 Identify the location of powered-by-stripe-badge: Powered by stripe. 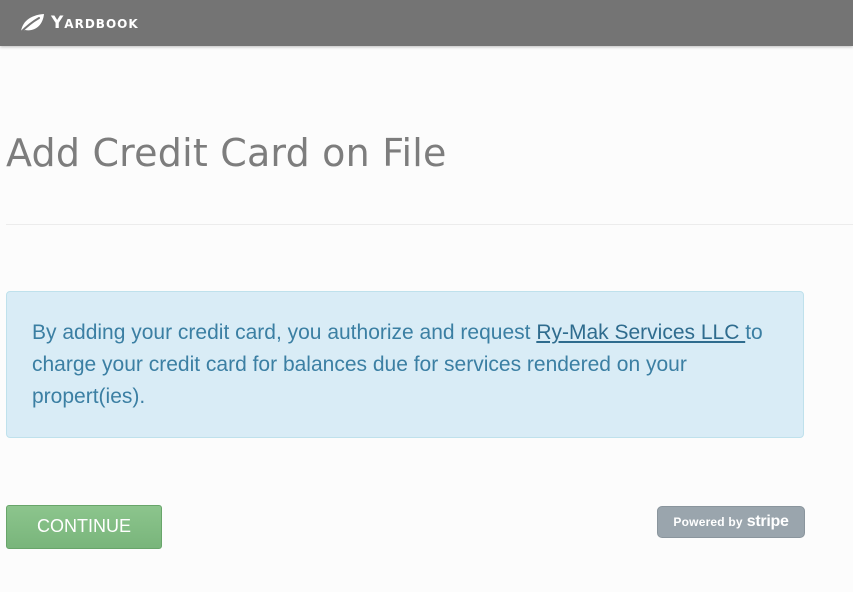
(731, 522).